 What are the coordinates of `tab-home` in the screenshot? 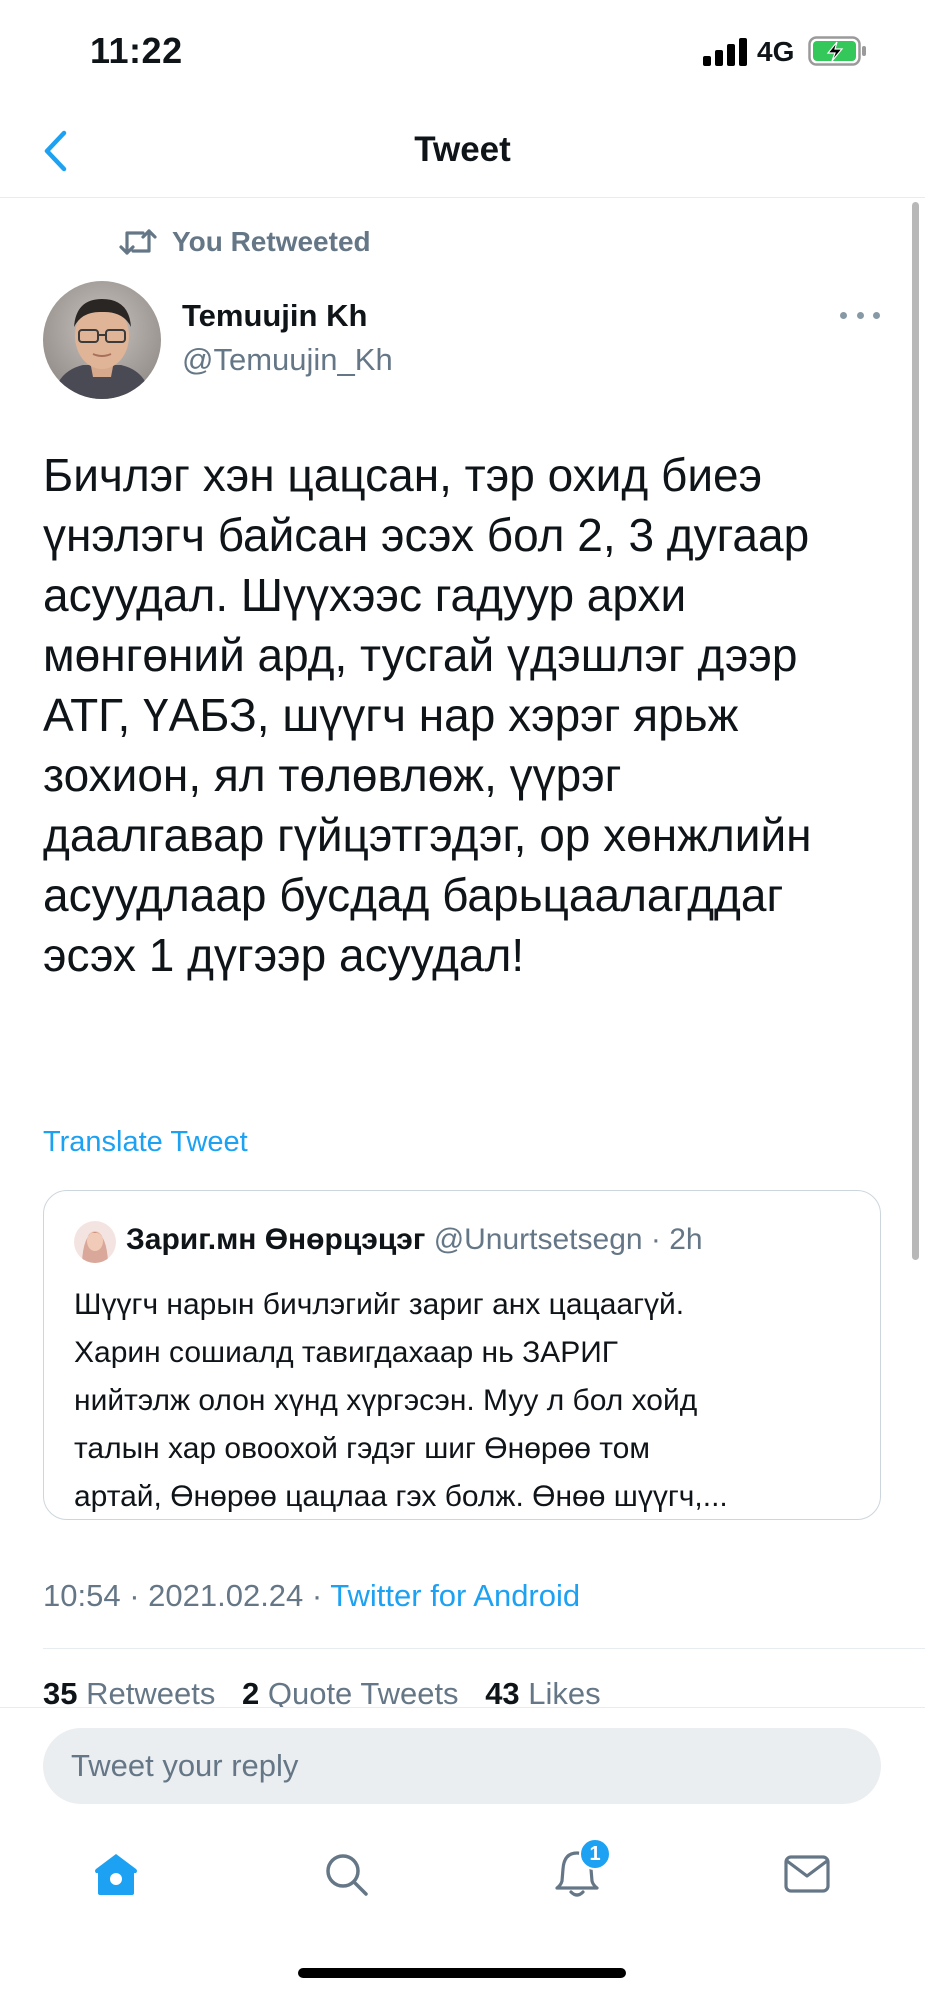 It's located at (116, 1874).